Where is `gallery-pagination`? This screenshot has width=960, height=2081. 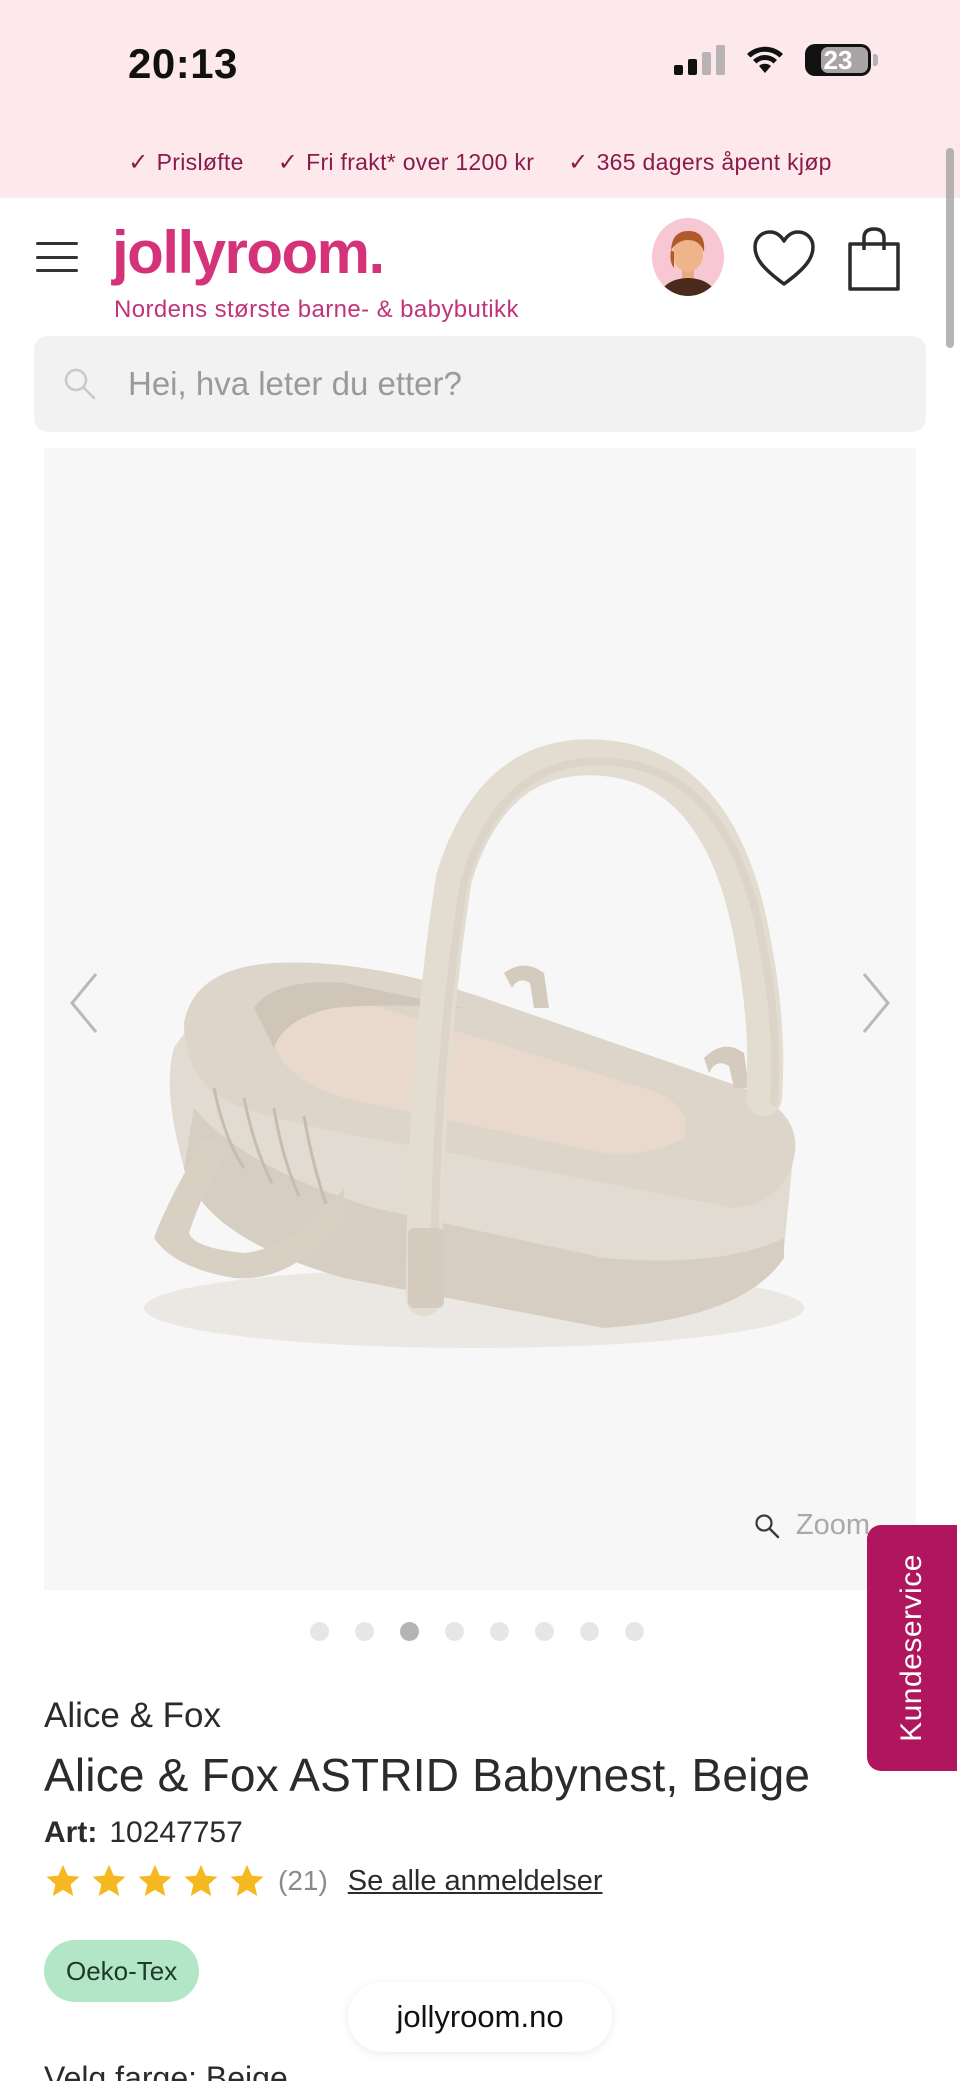
gallery-pagination is located at coordinates (480, 1631).